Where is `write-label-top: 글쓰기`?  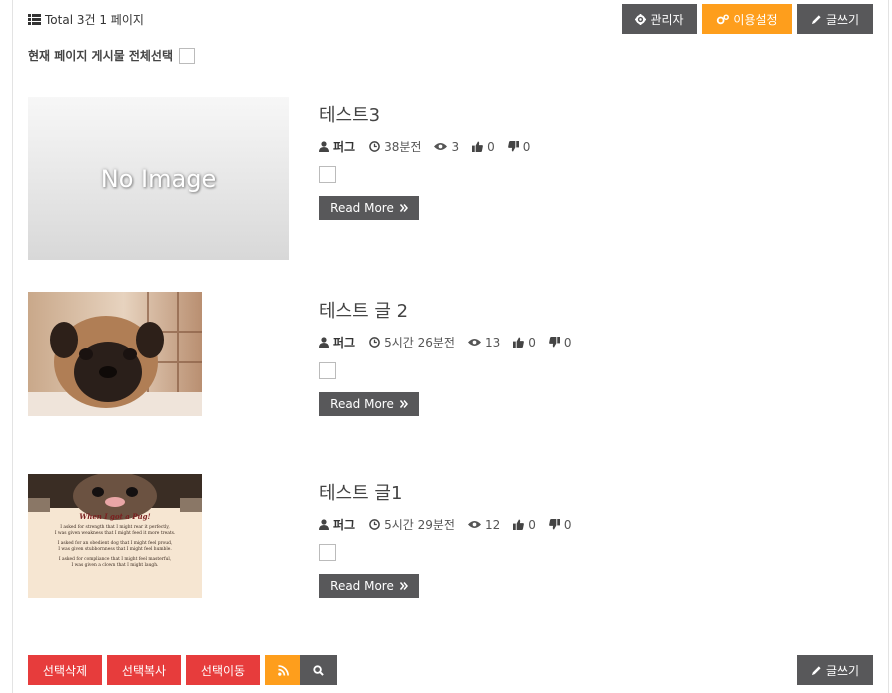 write-label-top: 글쓰기 is located at coordinates (842, 19).